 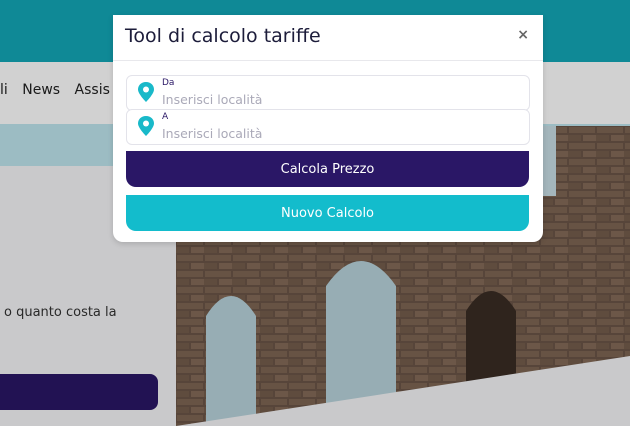 I want to click on origin-field: Da, so click(x=328, y=93).